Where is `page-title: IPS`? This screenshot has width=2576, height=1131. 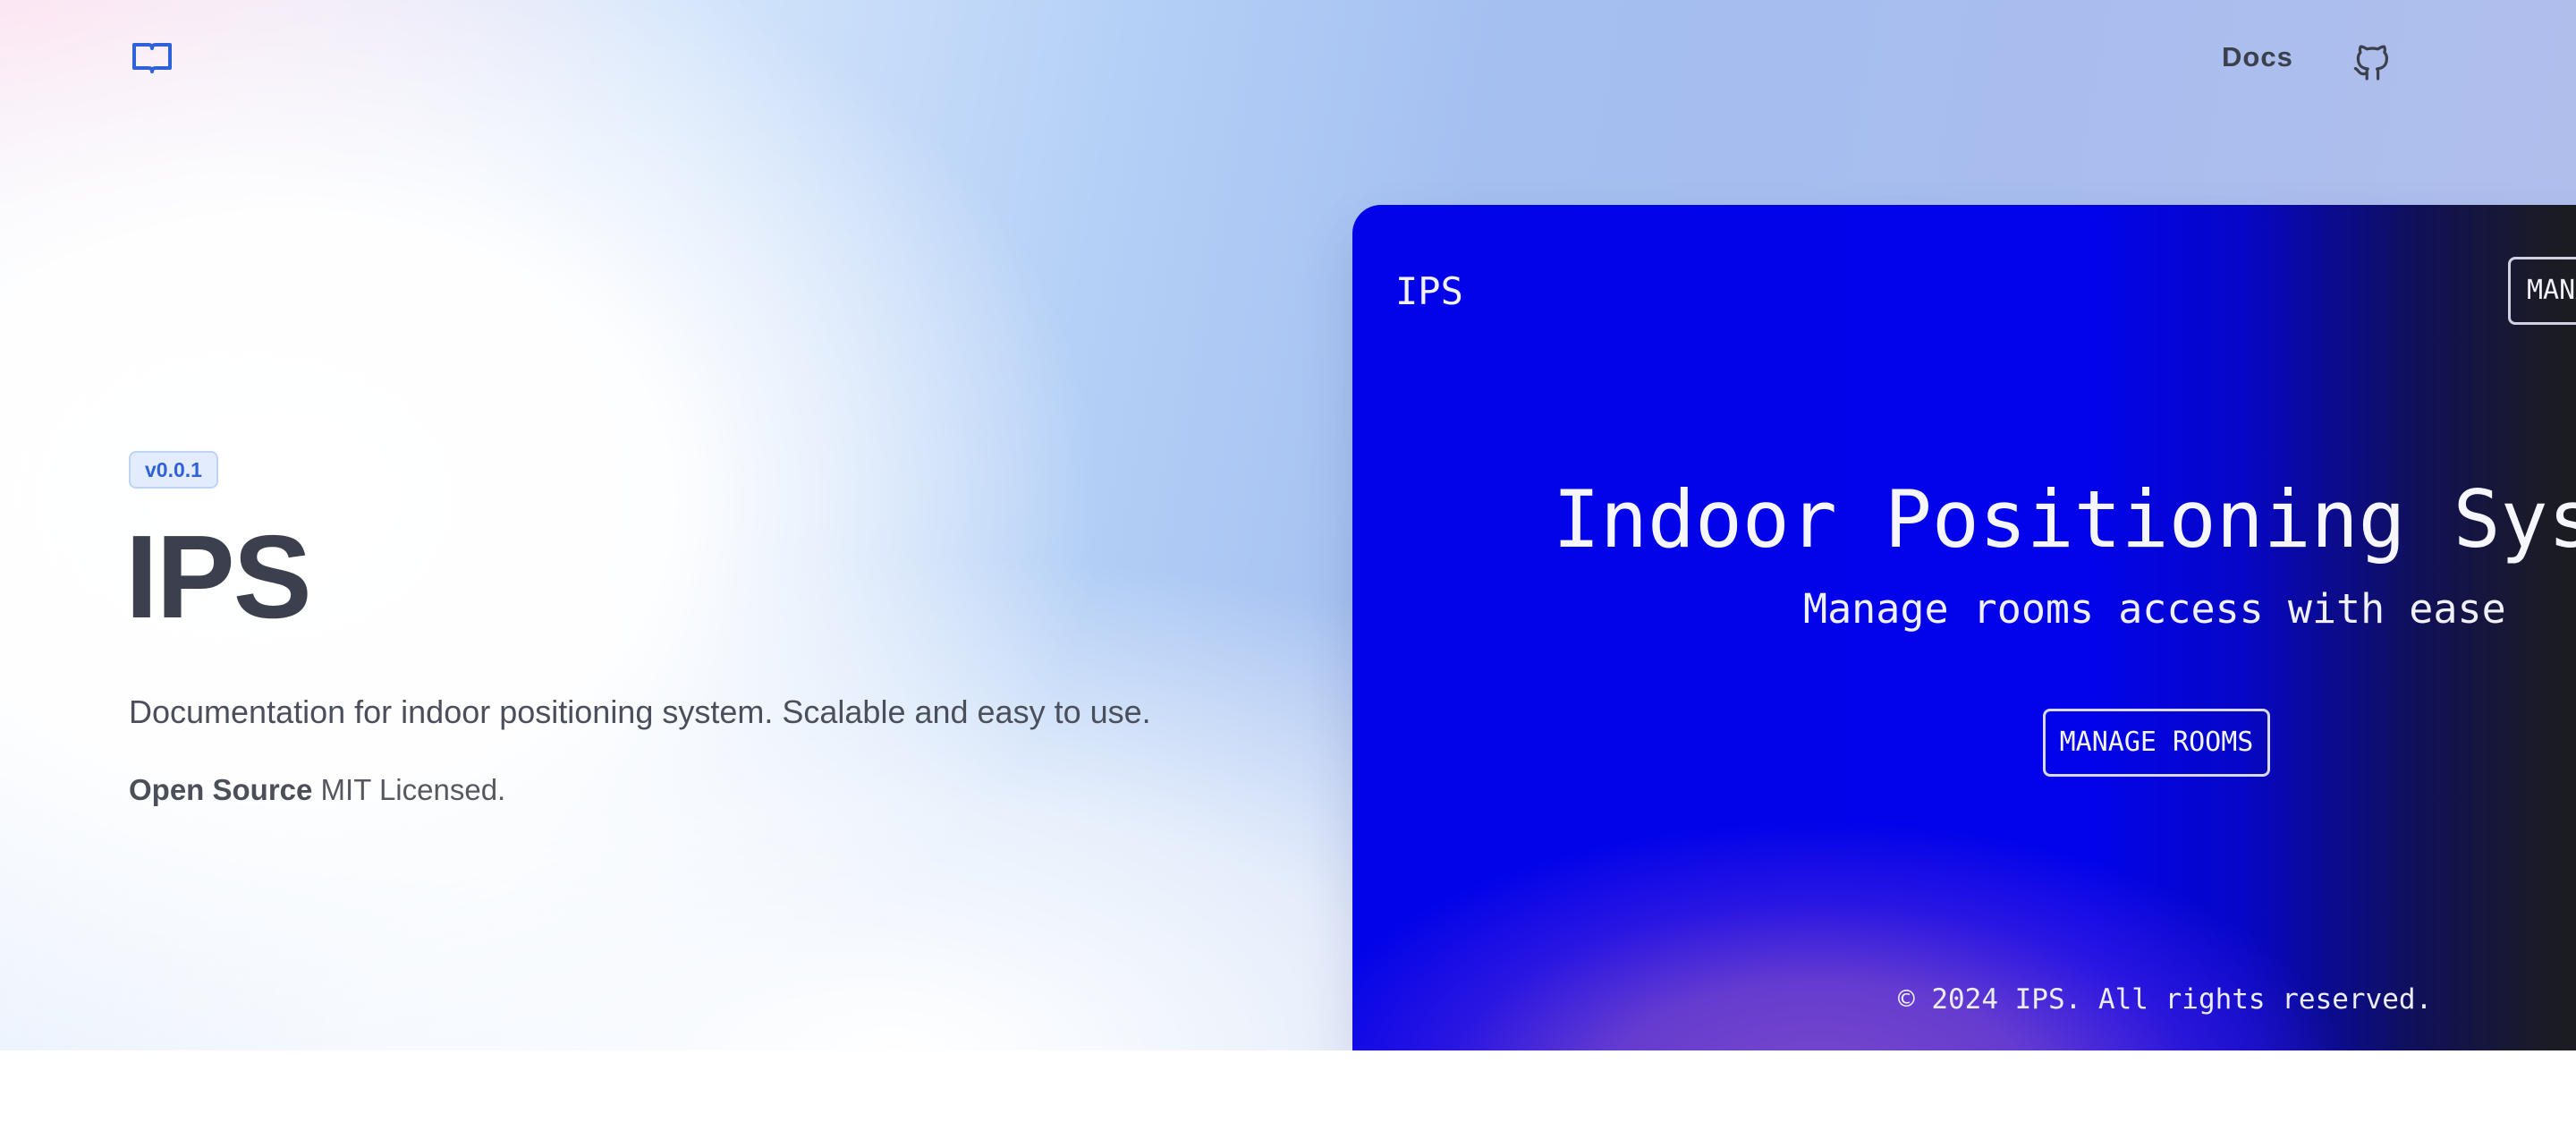 page-title: IPS is located at coordinates (218, 576).